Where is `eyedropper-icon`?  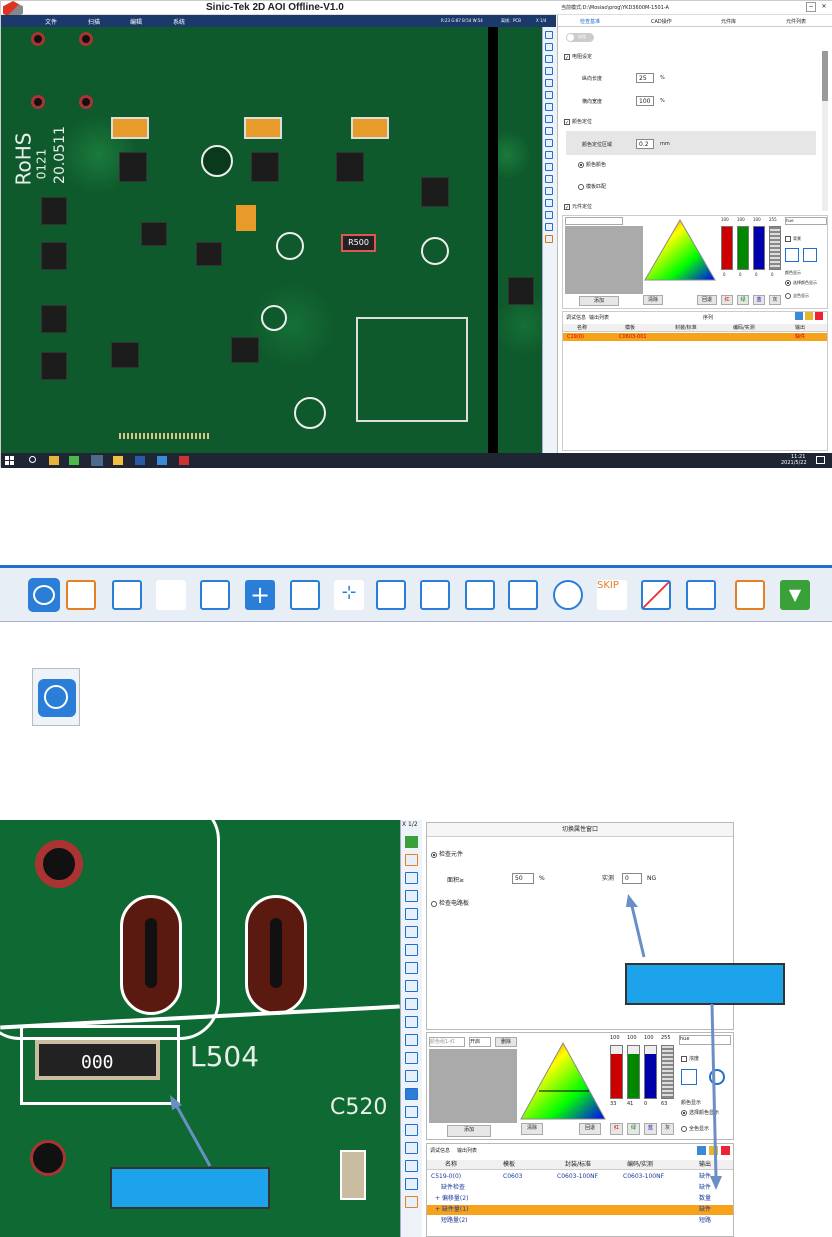
eyedropper-icon is located at coordinates (792, 255).